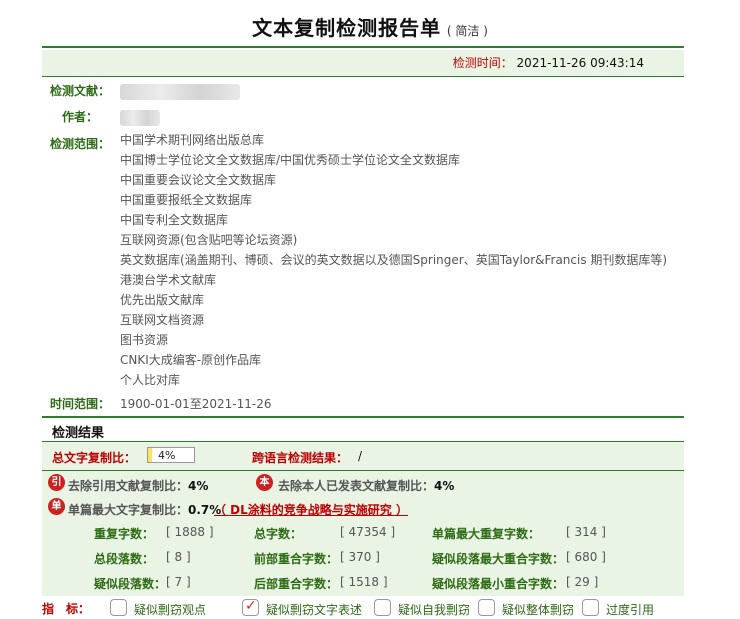 This screenshot has height=619, width=740. What do you see at coordinates (174, 220) in the screenshot?
I see `scope-item: 中国专利全文数据库` at bounding box center [174, 220].